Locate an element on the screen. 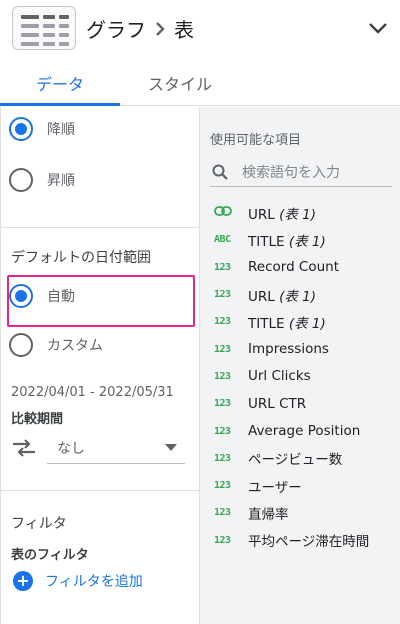 The image size is (400, 624). link-type-icon is located at coordinates (231, 212).